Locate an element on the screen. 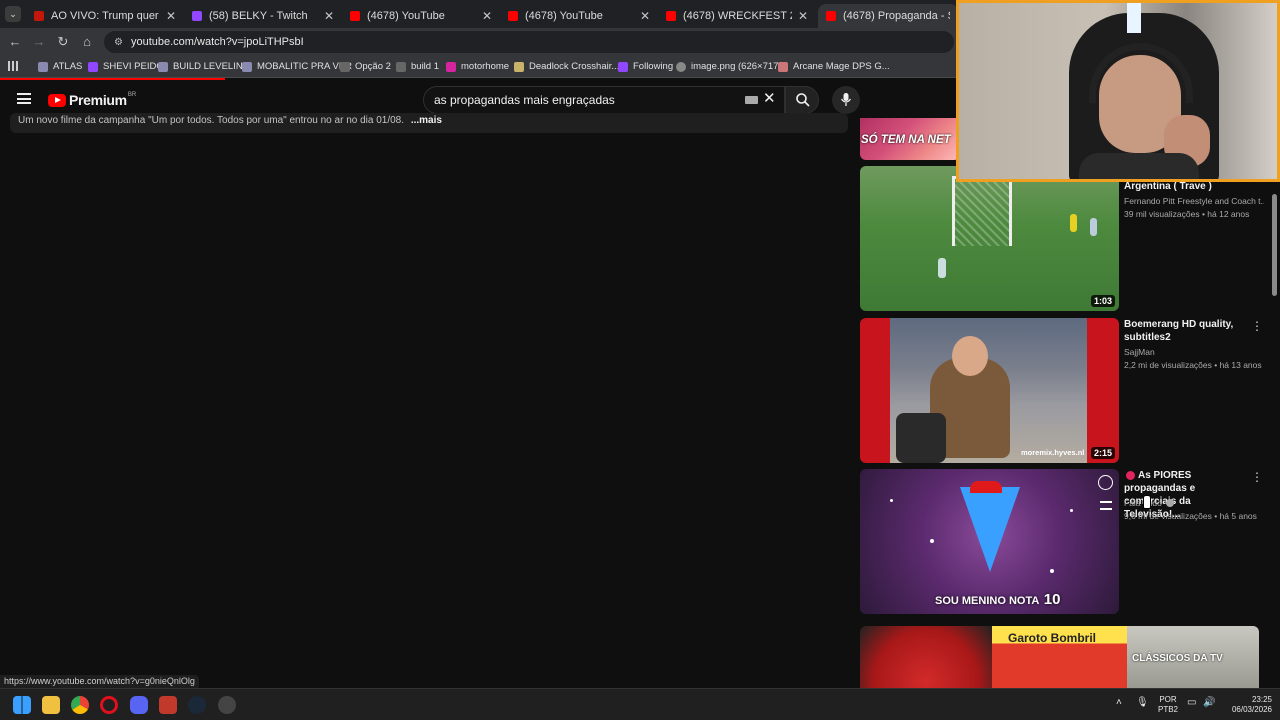 This screenshot has height=720, width=1280. video-thumbnail: 1:03 is located at coordinates (989, 238).